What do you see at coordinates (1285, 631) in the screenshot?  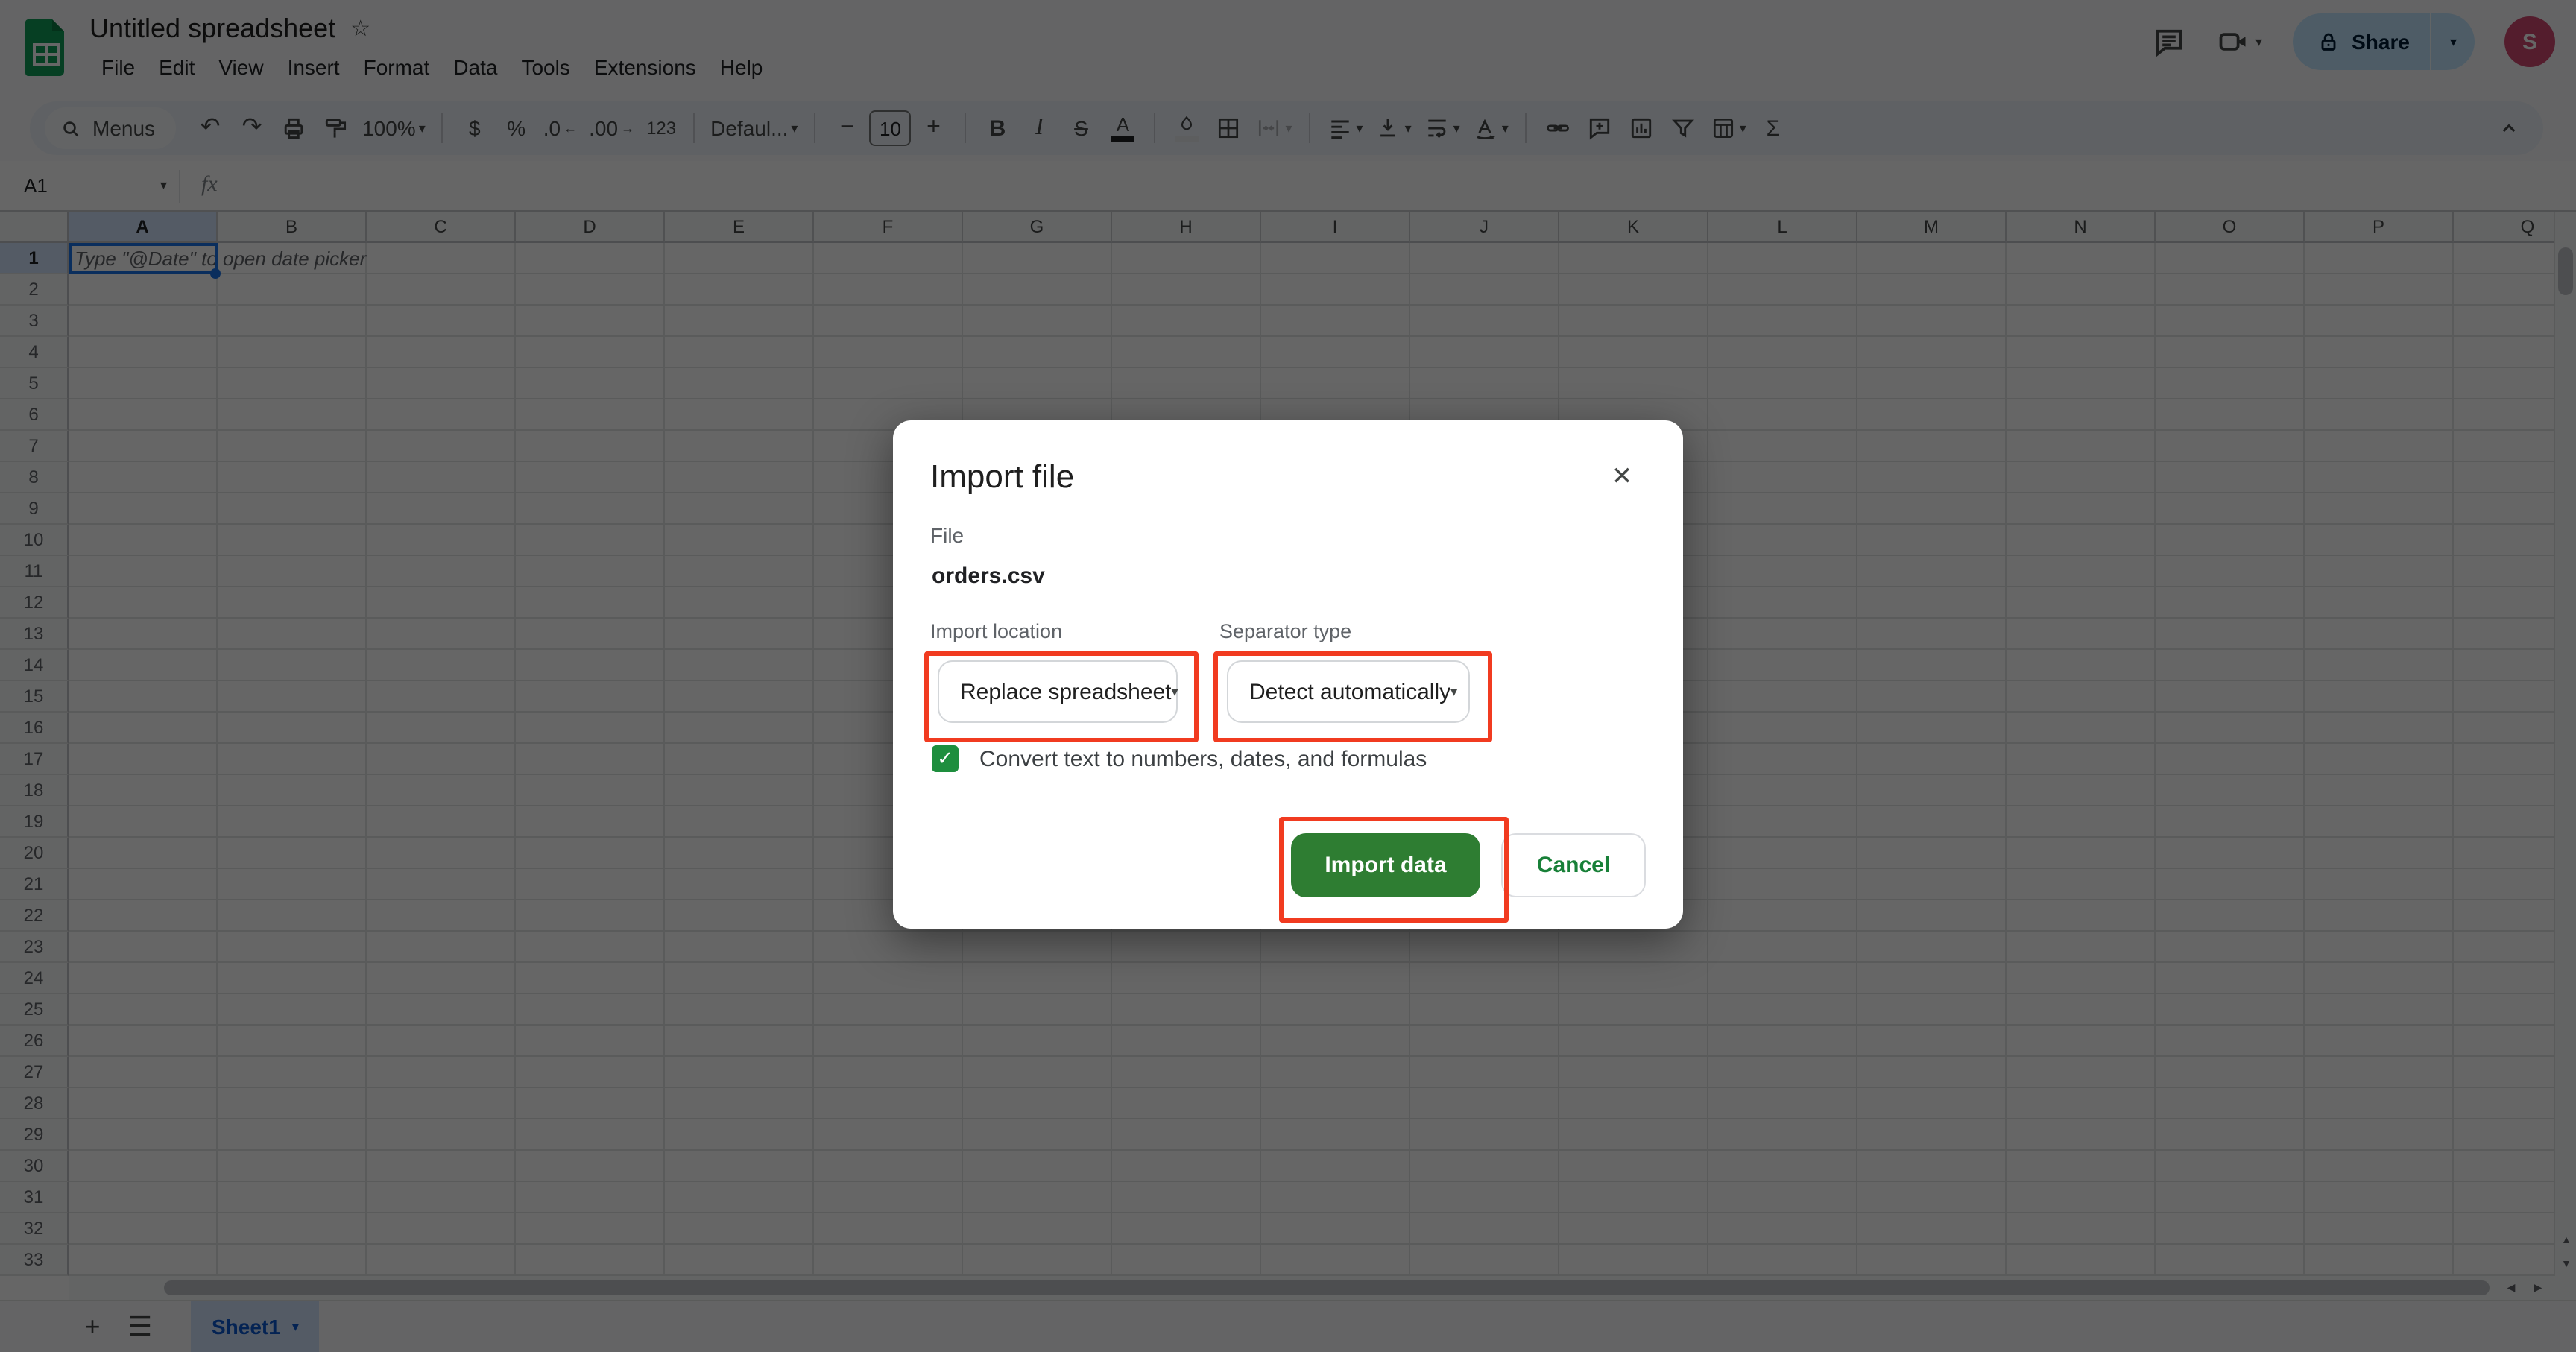 I see `separator-type-label: Separator type` at bounding box center [1285, 631].